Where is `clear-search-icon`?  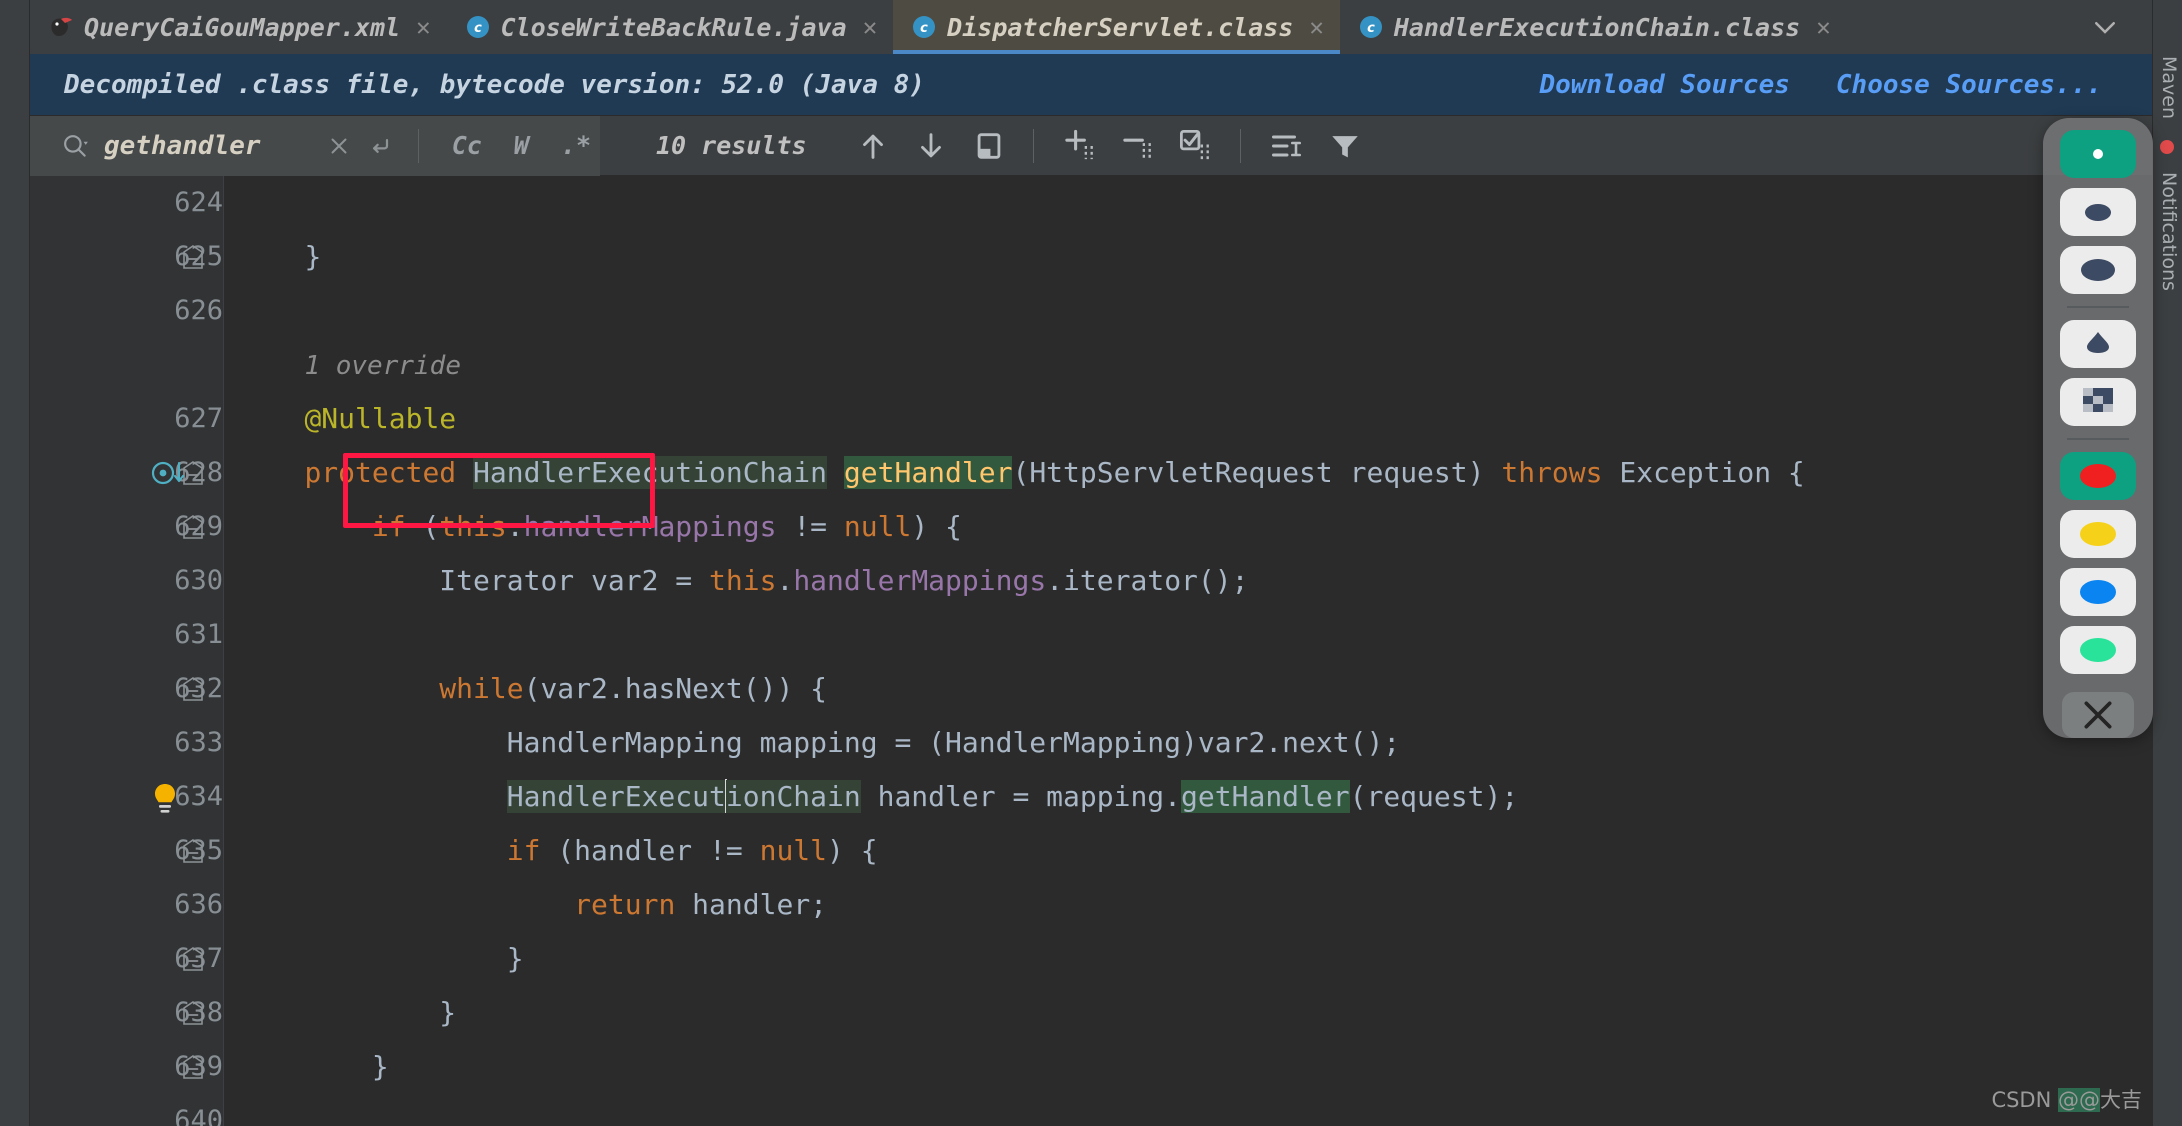
clear-search-icon is located at coordinates (339, 146).